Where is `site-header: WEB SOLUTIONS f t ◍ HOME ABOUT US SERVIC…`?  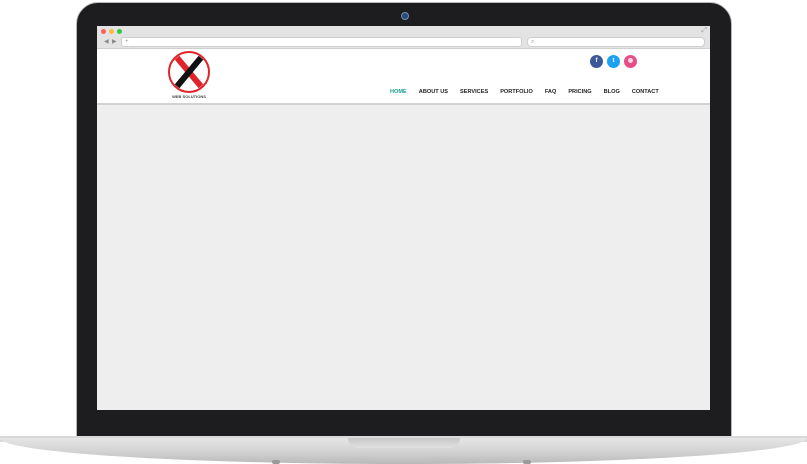
site-header: WEB SOLUTIONS f t ◍ HOME ABOUT US SERVIC… is located at coordinates (403, 77).